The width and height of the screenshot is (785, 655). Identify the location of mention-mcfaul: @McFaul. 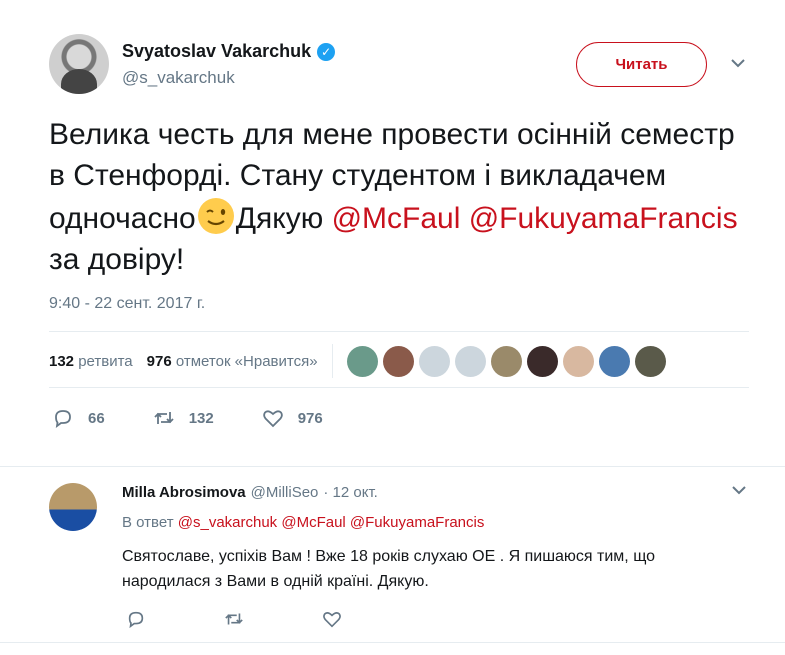
(396, 218).